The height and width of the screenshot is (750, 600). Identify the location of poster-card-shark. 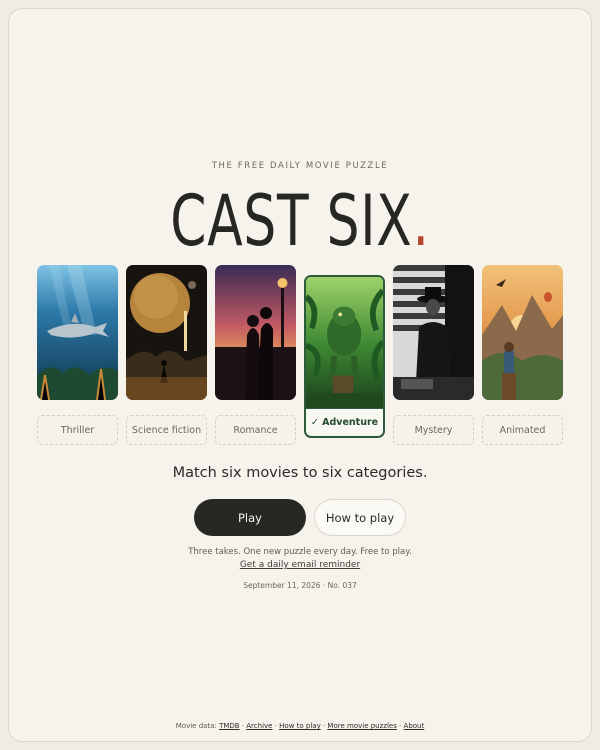
(77, 332).